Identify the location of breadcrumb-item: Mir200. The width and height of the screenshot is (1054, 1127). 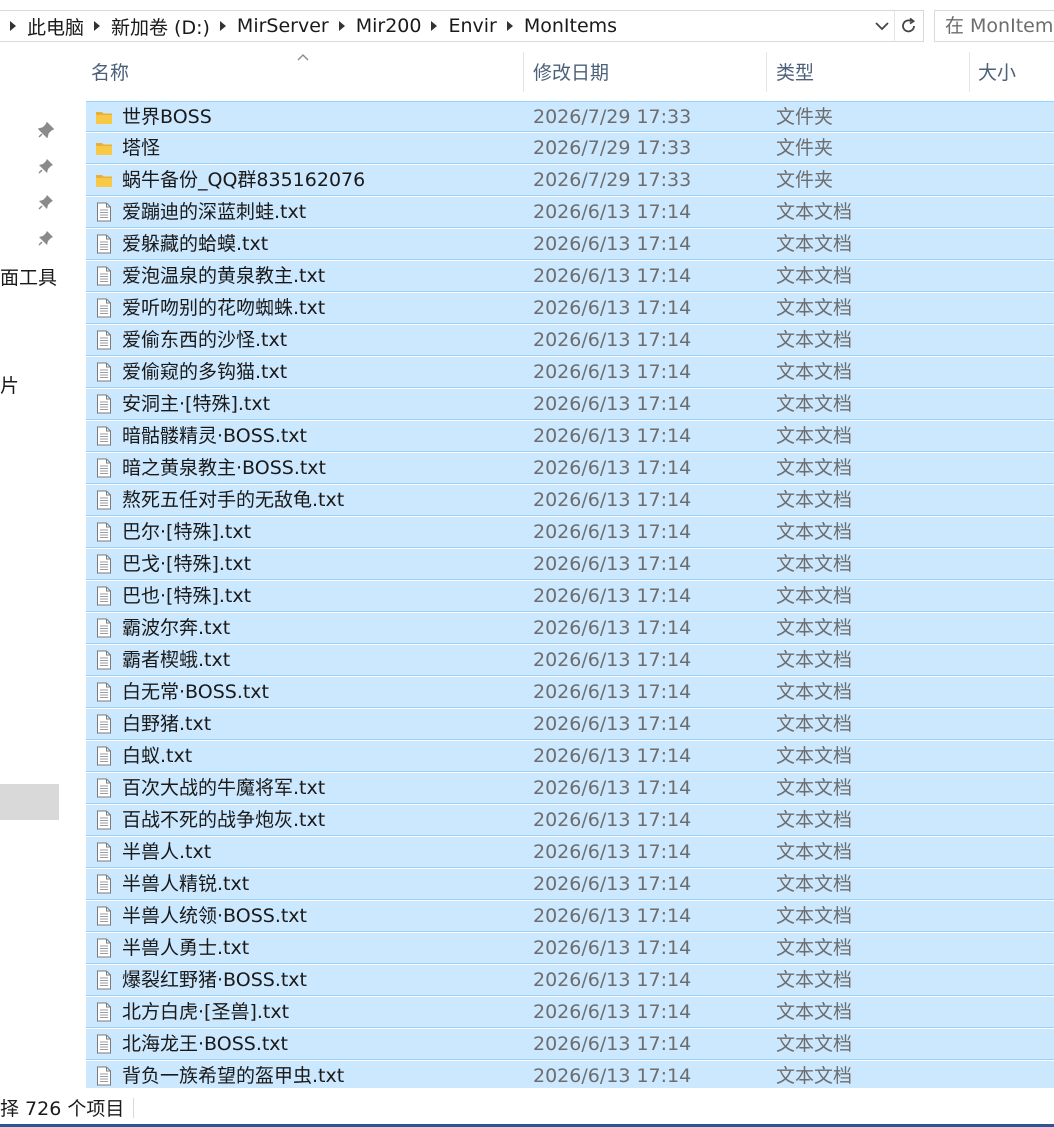
(389, 26).